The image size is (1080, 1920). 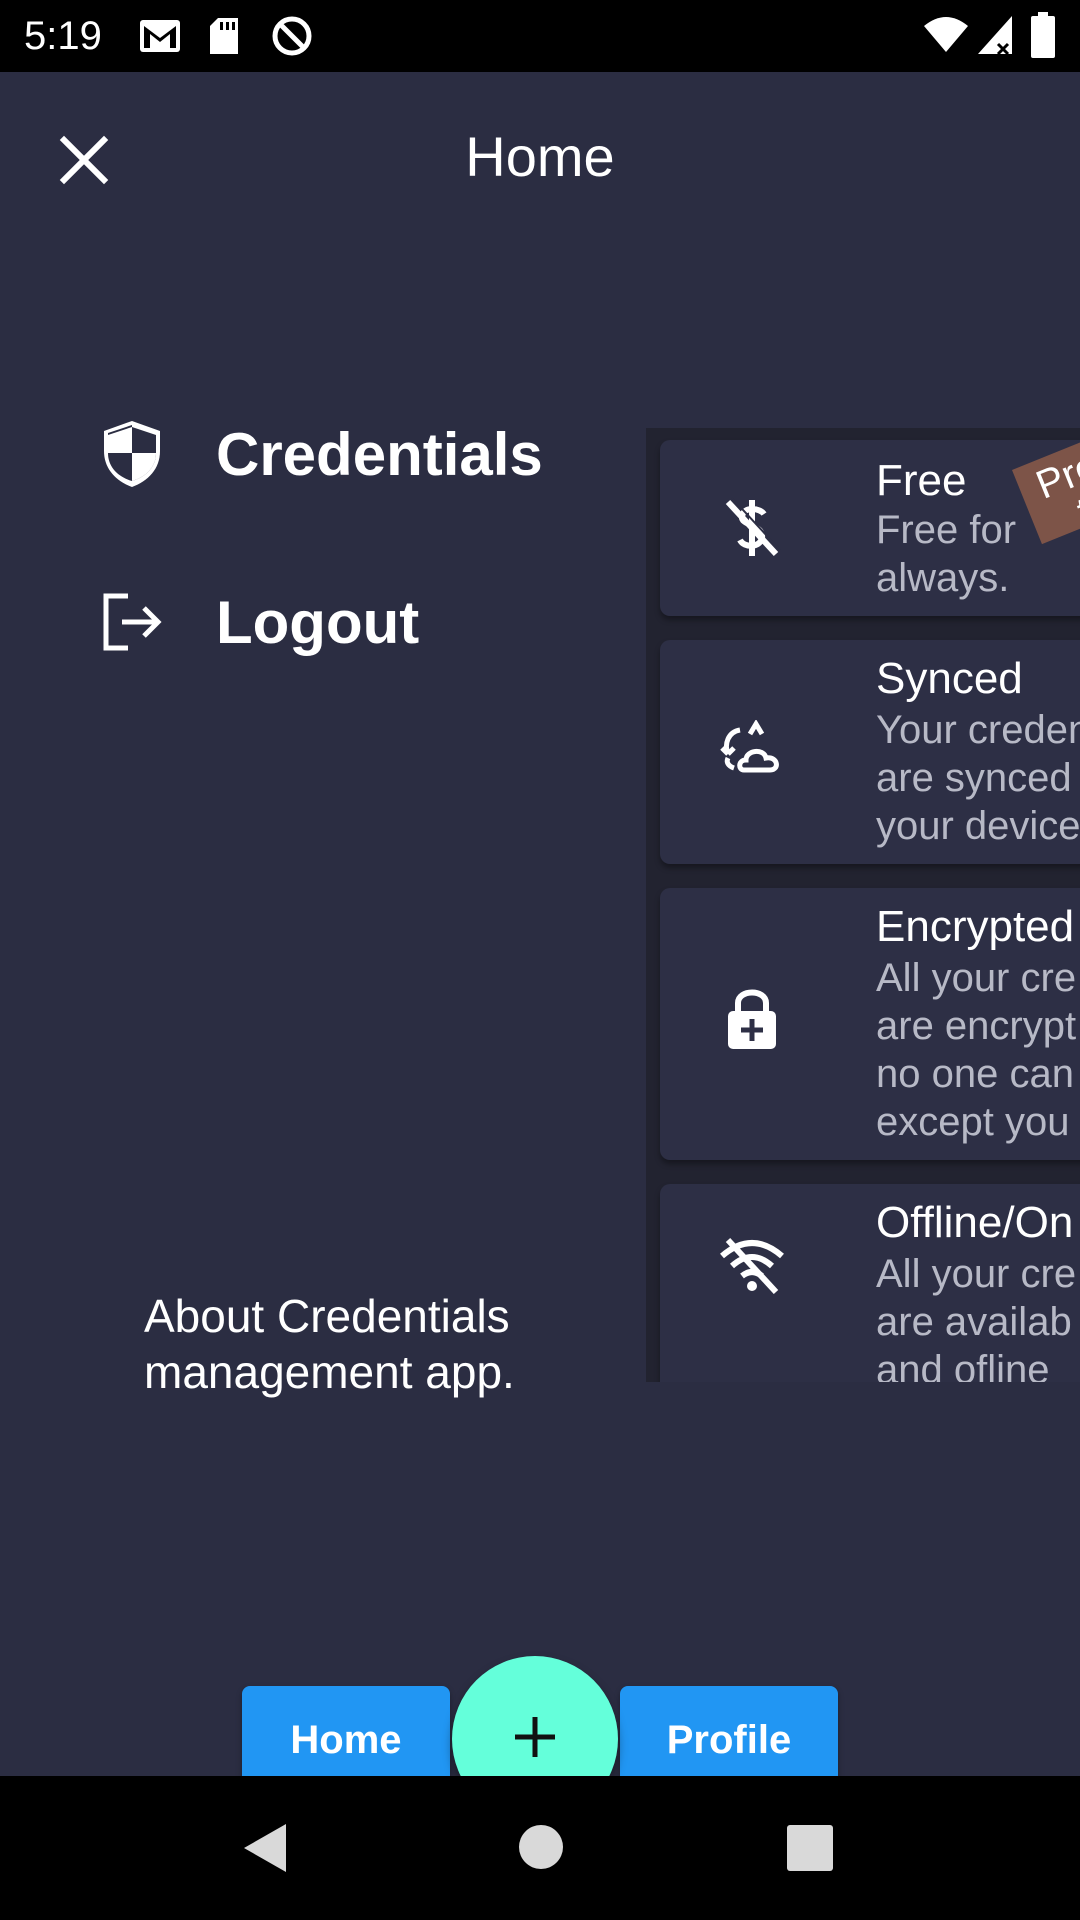 What do you see at coordinates (224, 38) in the screenshot?
I see `sd-card-icon` at bounding box center [224, 38].